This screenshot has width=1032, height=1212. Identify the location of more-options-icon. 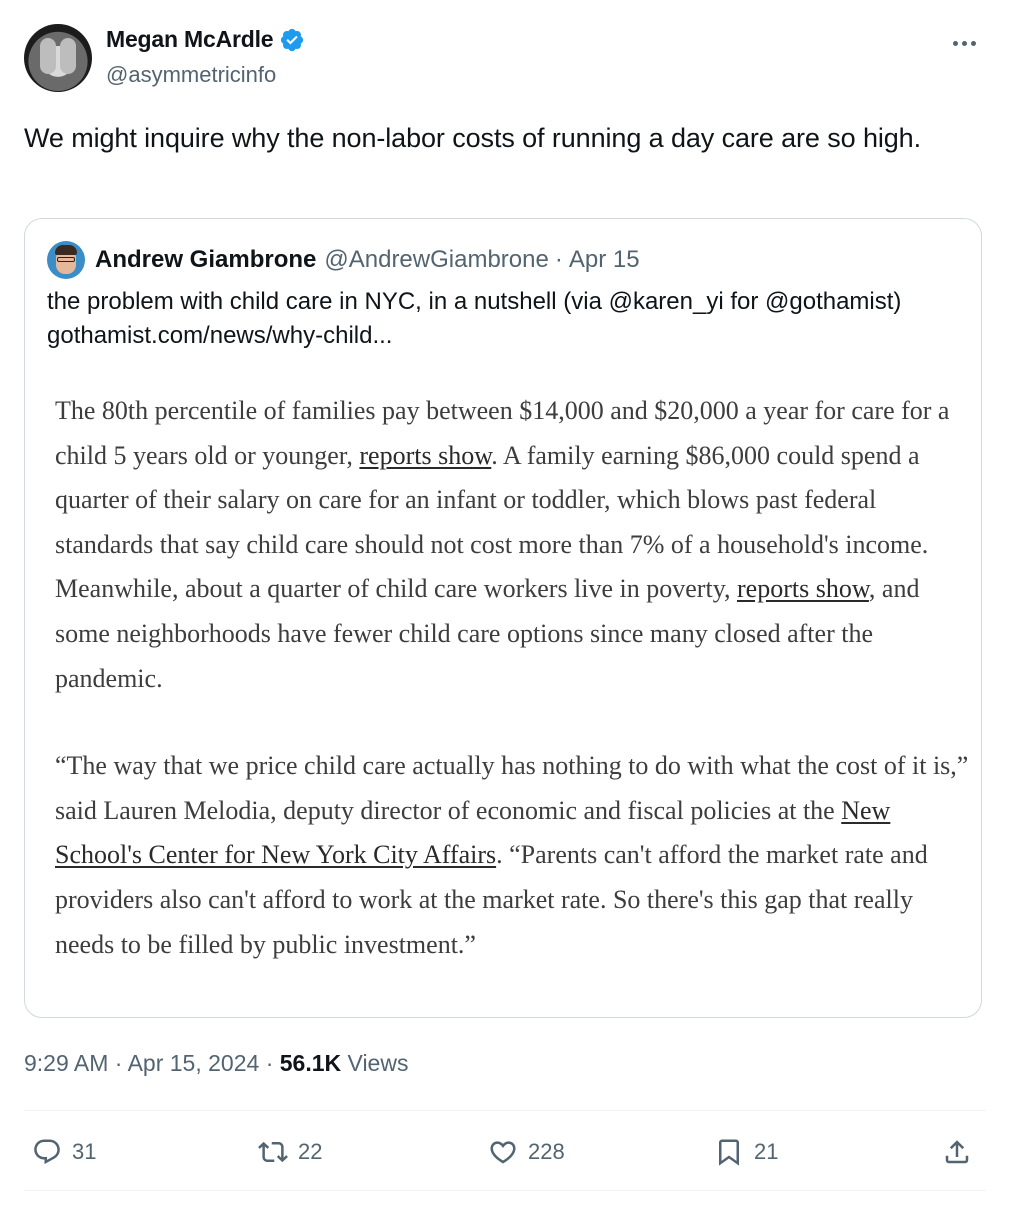
(964, 43).